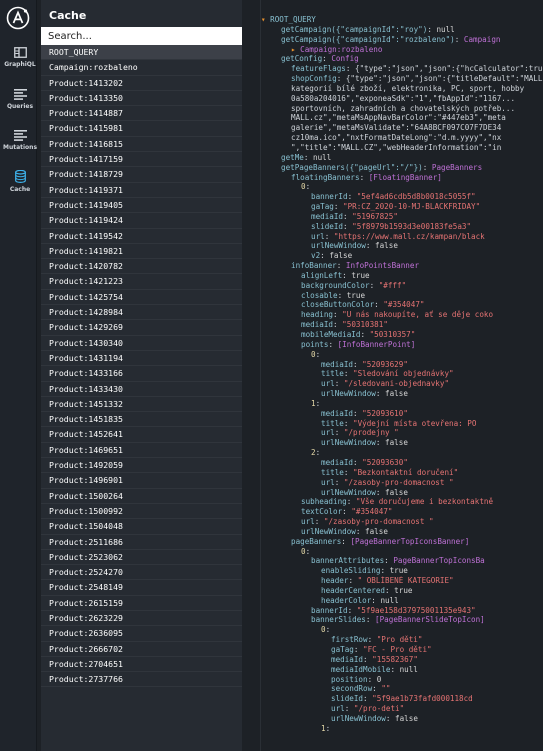 Image resolution: width=543 pixels, height=751 pixels. I want to click on cache-key-item: Product:1500992, so click(141, 512).